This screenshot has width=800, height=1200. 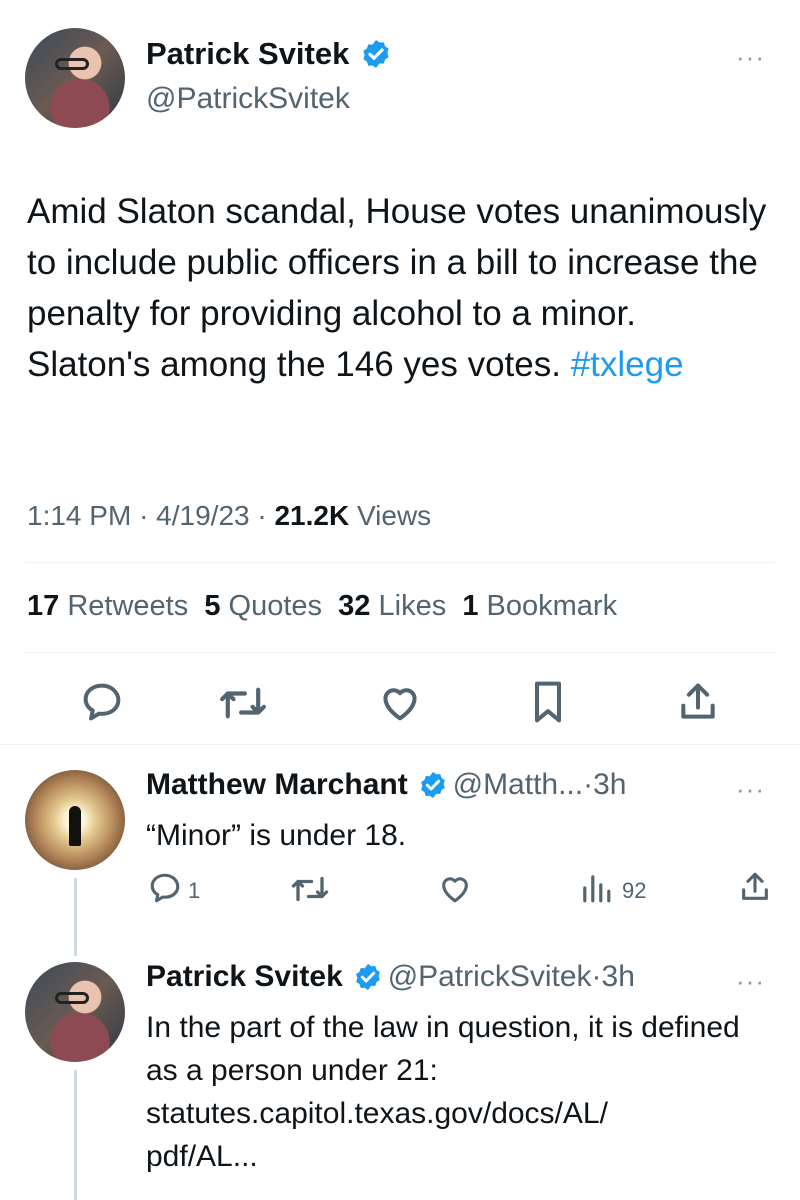 What do you see at coordinates (277, 784) in the screenshot?
I see `reply-author-name: Matthew Marchant` at bounding box center [277, 784].